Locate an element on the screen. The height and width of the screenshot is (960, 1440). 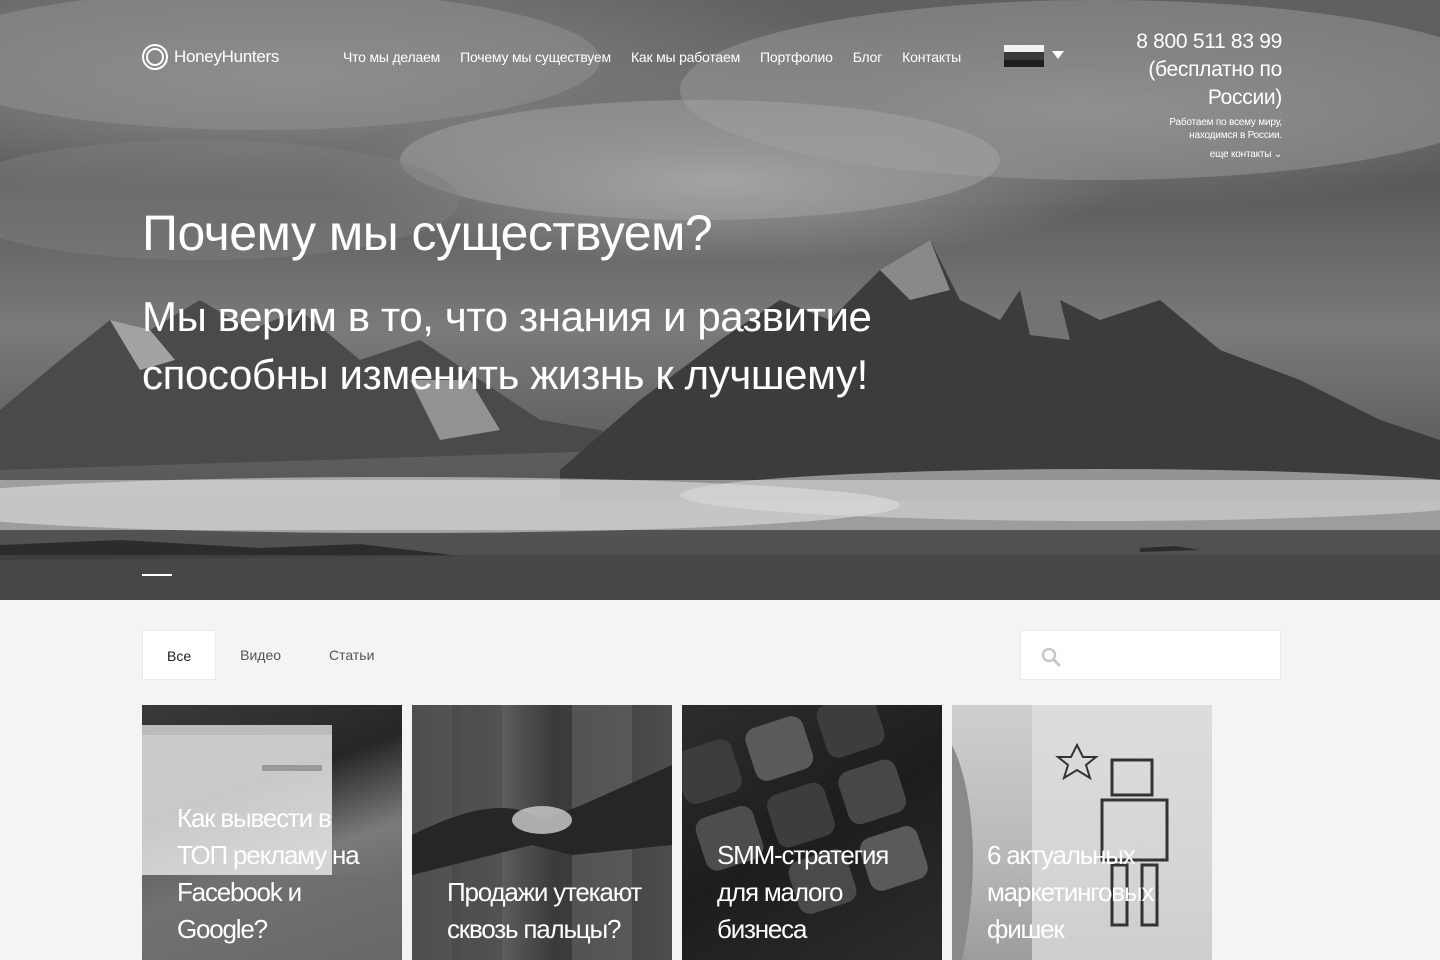
article-card: Продажи утекают сквозь пальцы? is located at coordinates (542, 832).